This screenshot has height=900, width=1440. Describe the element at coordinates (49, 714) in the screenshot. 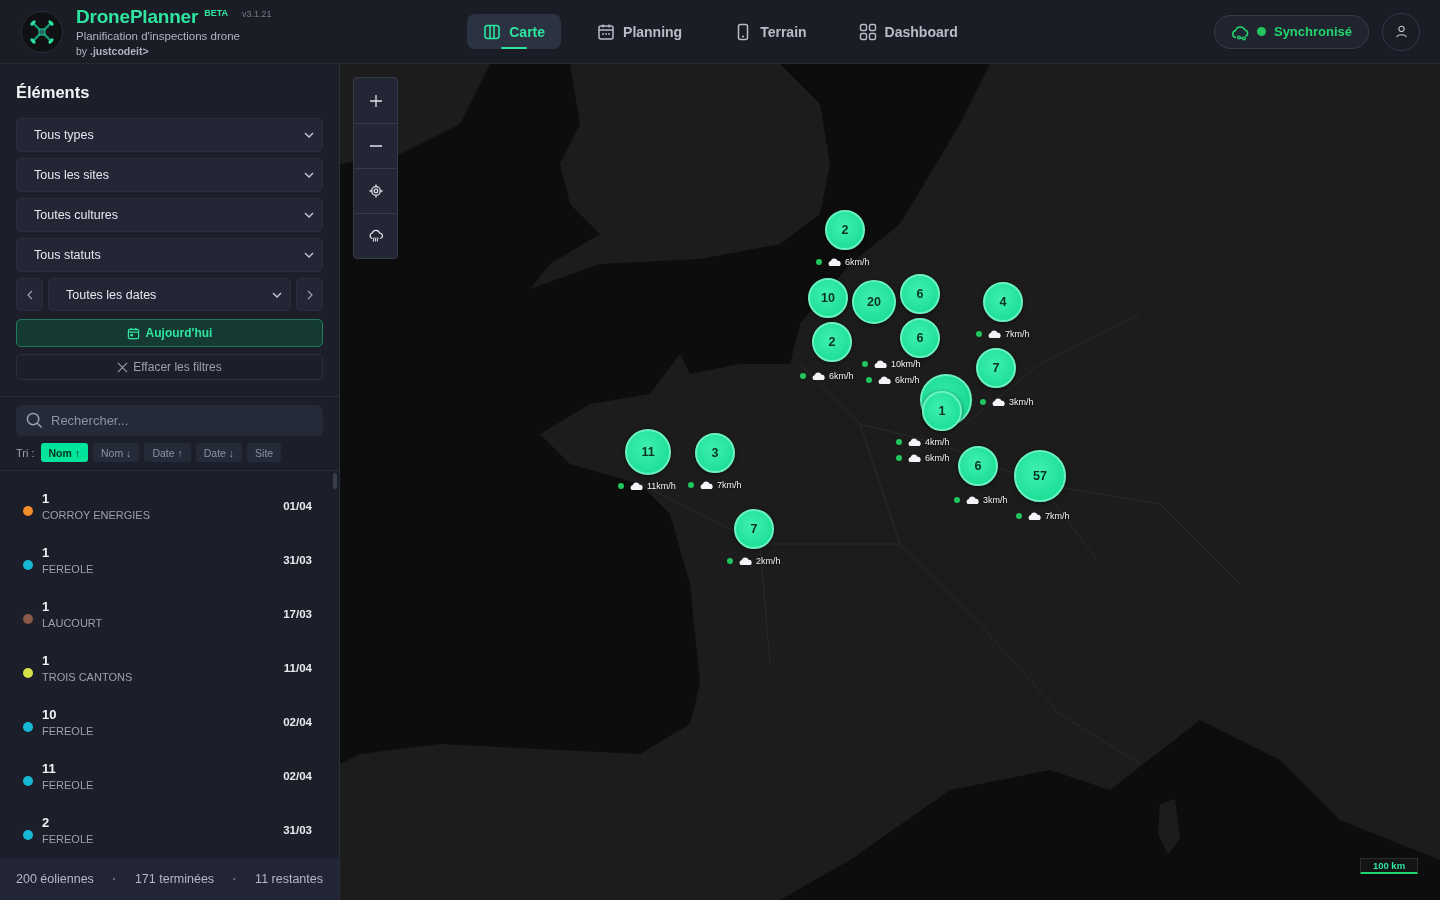

I see `item-name: 10` at that location.